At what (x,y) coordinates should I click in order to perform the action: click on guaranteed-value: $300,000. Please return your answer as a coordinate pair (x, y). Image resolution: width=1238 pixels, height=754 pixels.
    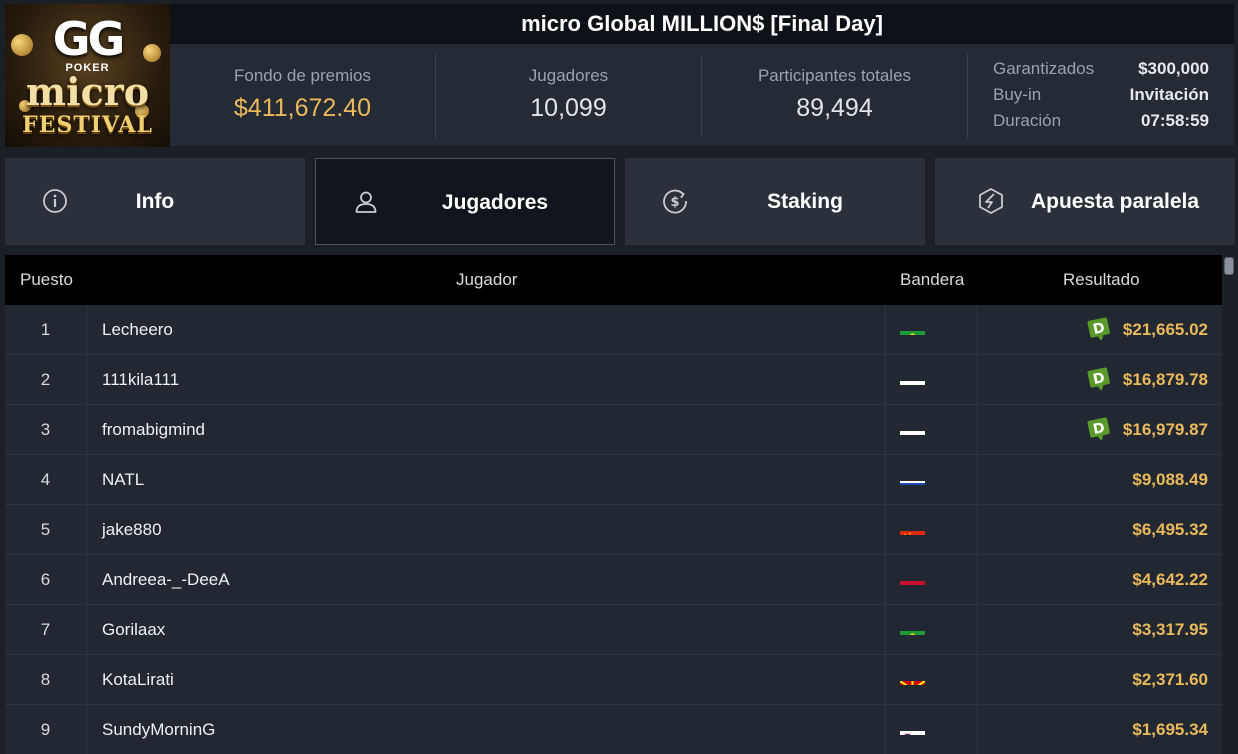
    Looking at the image, I should click on (1173, 68).